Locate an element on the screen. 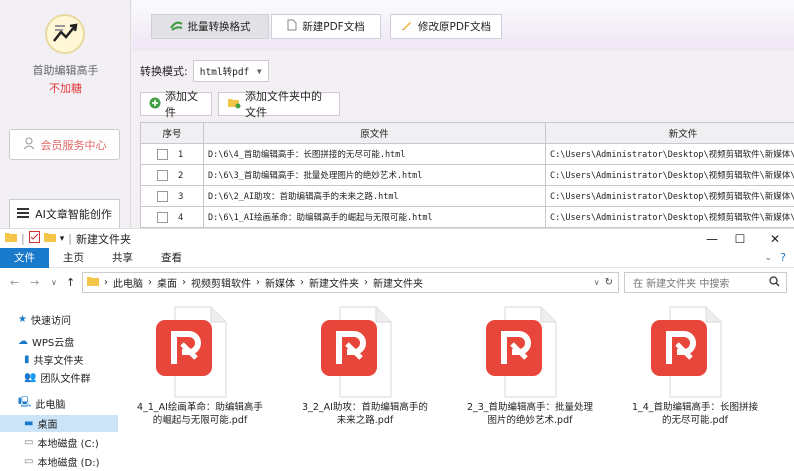 The image size is (794, 471). address-dropdown-icon: ∨ is located at coordinates (597, 282).